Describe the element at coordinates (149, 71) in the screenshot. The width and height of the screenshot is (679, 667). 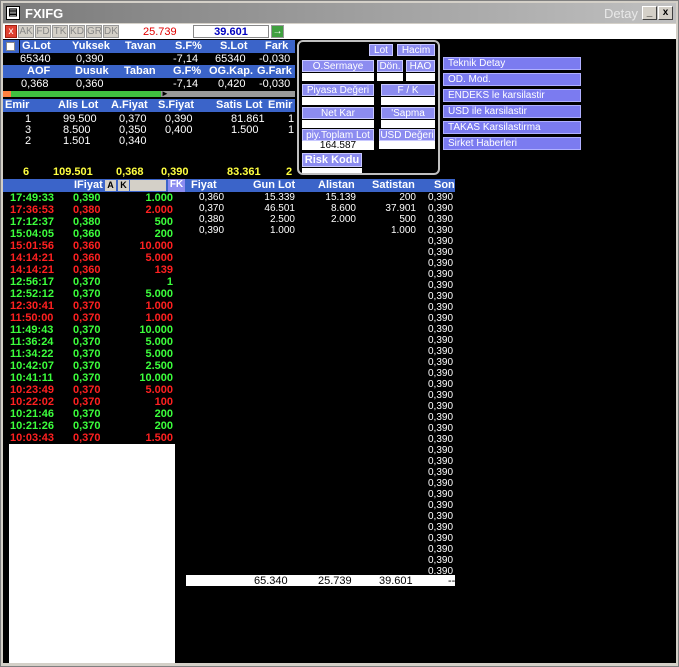
I see `summary-header-2: AOF Dusuk Taban G.F% OG.Kap. G.Fark` at that location.